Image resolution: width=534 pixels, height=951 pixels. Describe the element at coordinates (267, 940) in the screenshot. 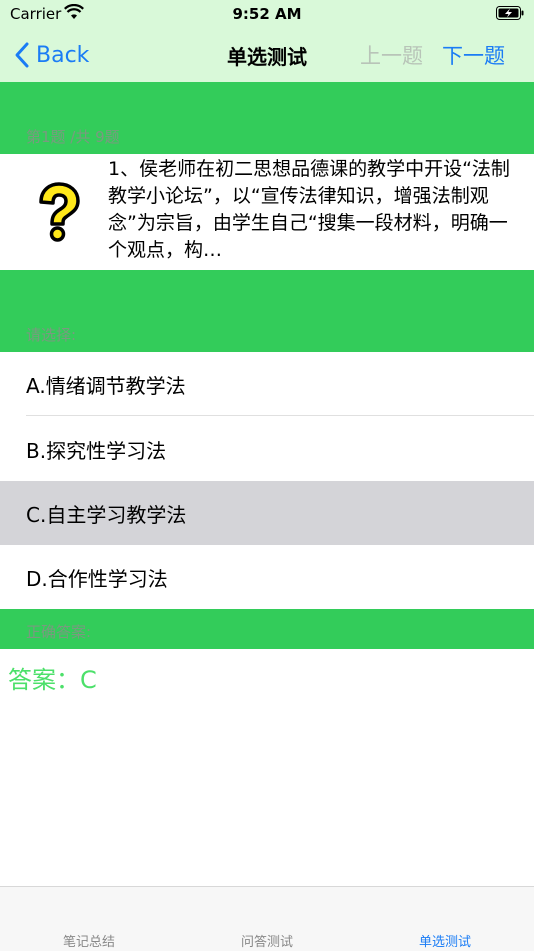

I see `tab-qa-test: 问答测试` at that location.